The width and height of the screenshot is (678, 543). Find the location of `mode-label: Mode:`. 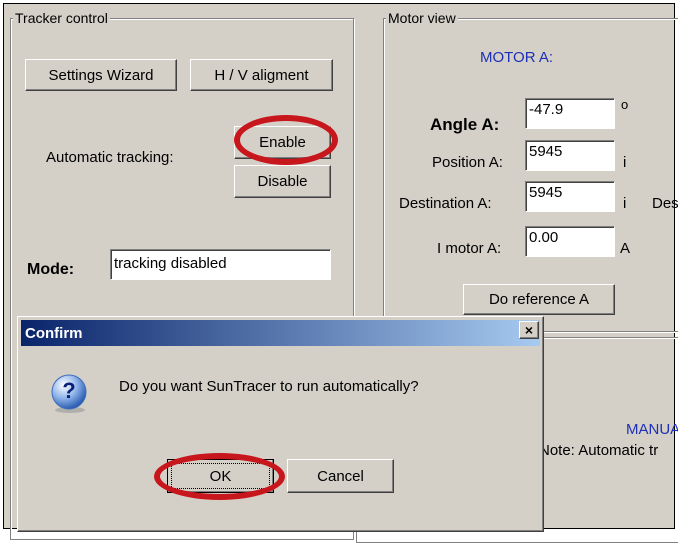

mode-label: Mode: is located at coordinates (51, 269).